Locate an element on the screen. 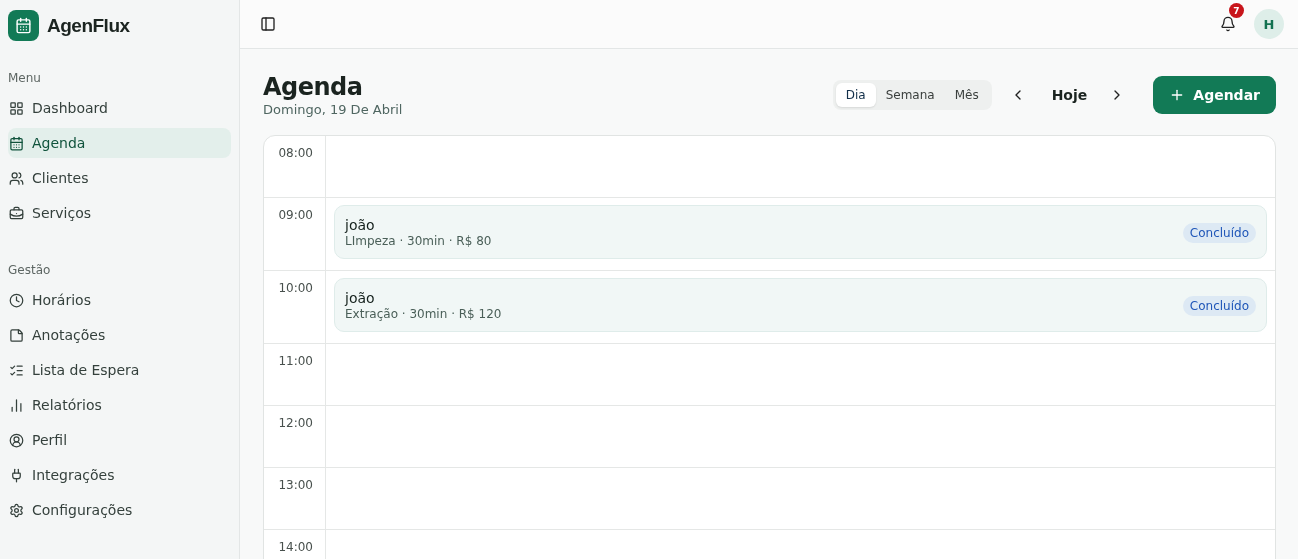 The height and width of the screenshot is (559, 1298). sidebar-item: Lista de Espera is located at coordinates (119, 370).